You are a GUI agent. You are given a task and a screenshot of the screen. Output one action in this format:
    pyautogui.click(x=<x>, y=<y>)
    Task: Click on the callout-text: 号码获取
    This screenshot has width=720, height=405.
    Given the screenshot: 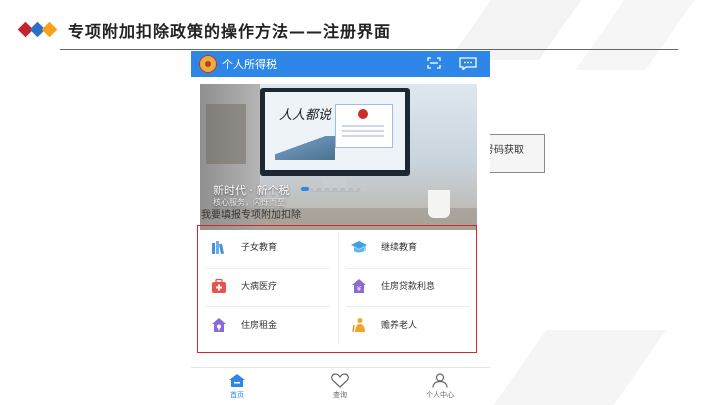 What is the action you would take?
    pyautogui.click(x=504, y=150)
    